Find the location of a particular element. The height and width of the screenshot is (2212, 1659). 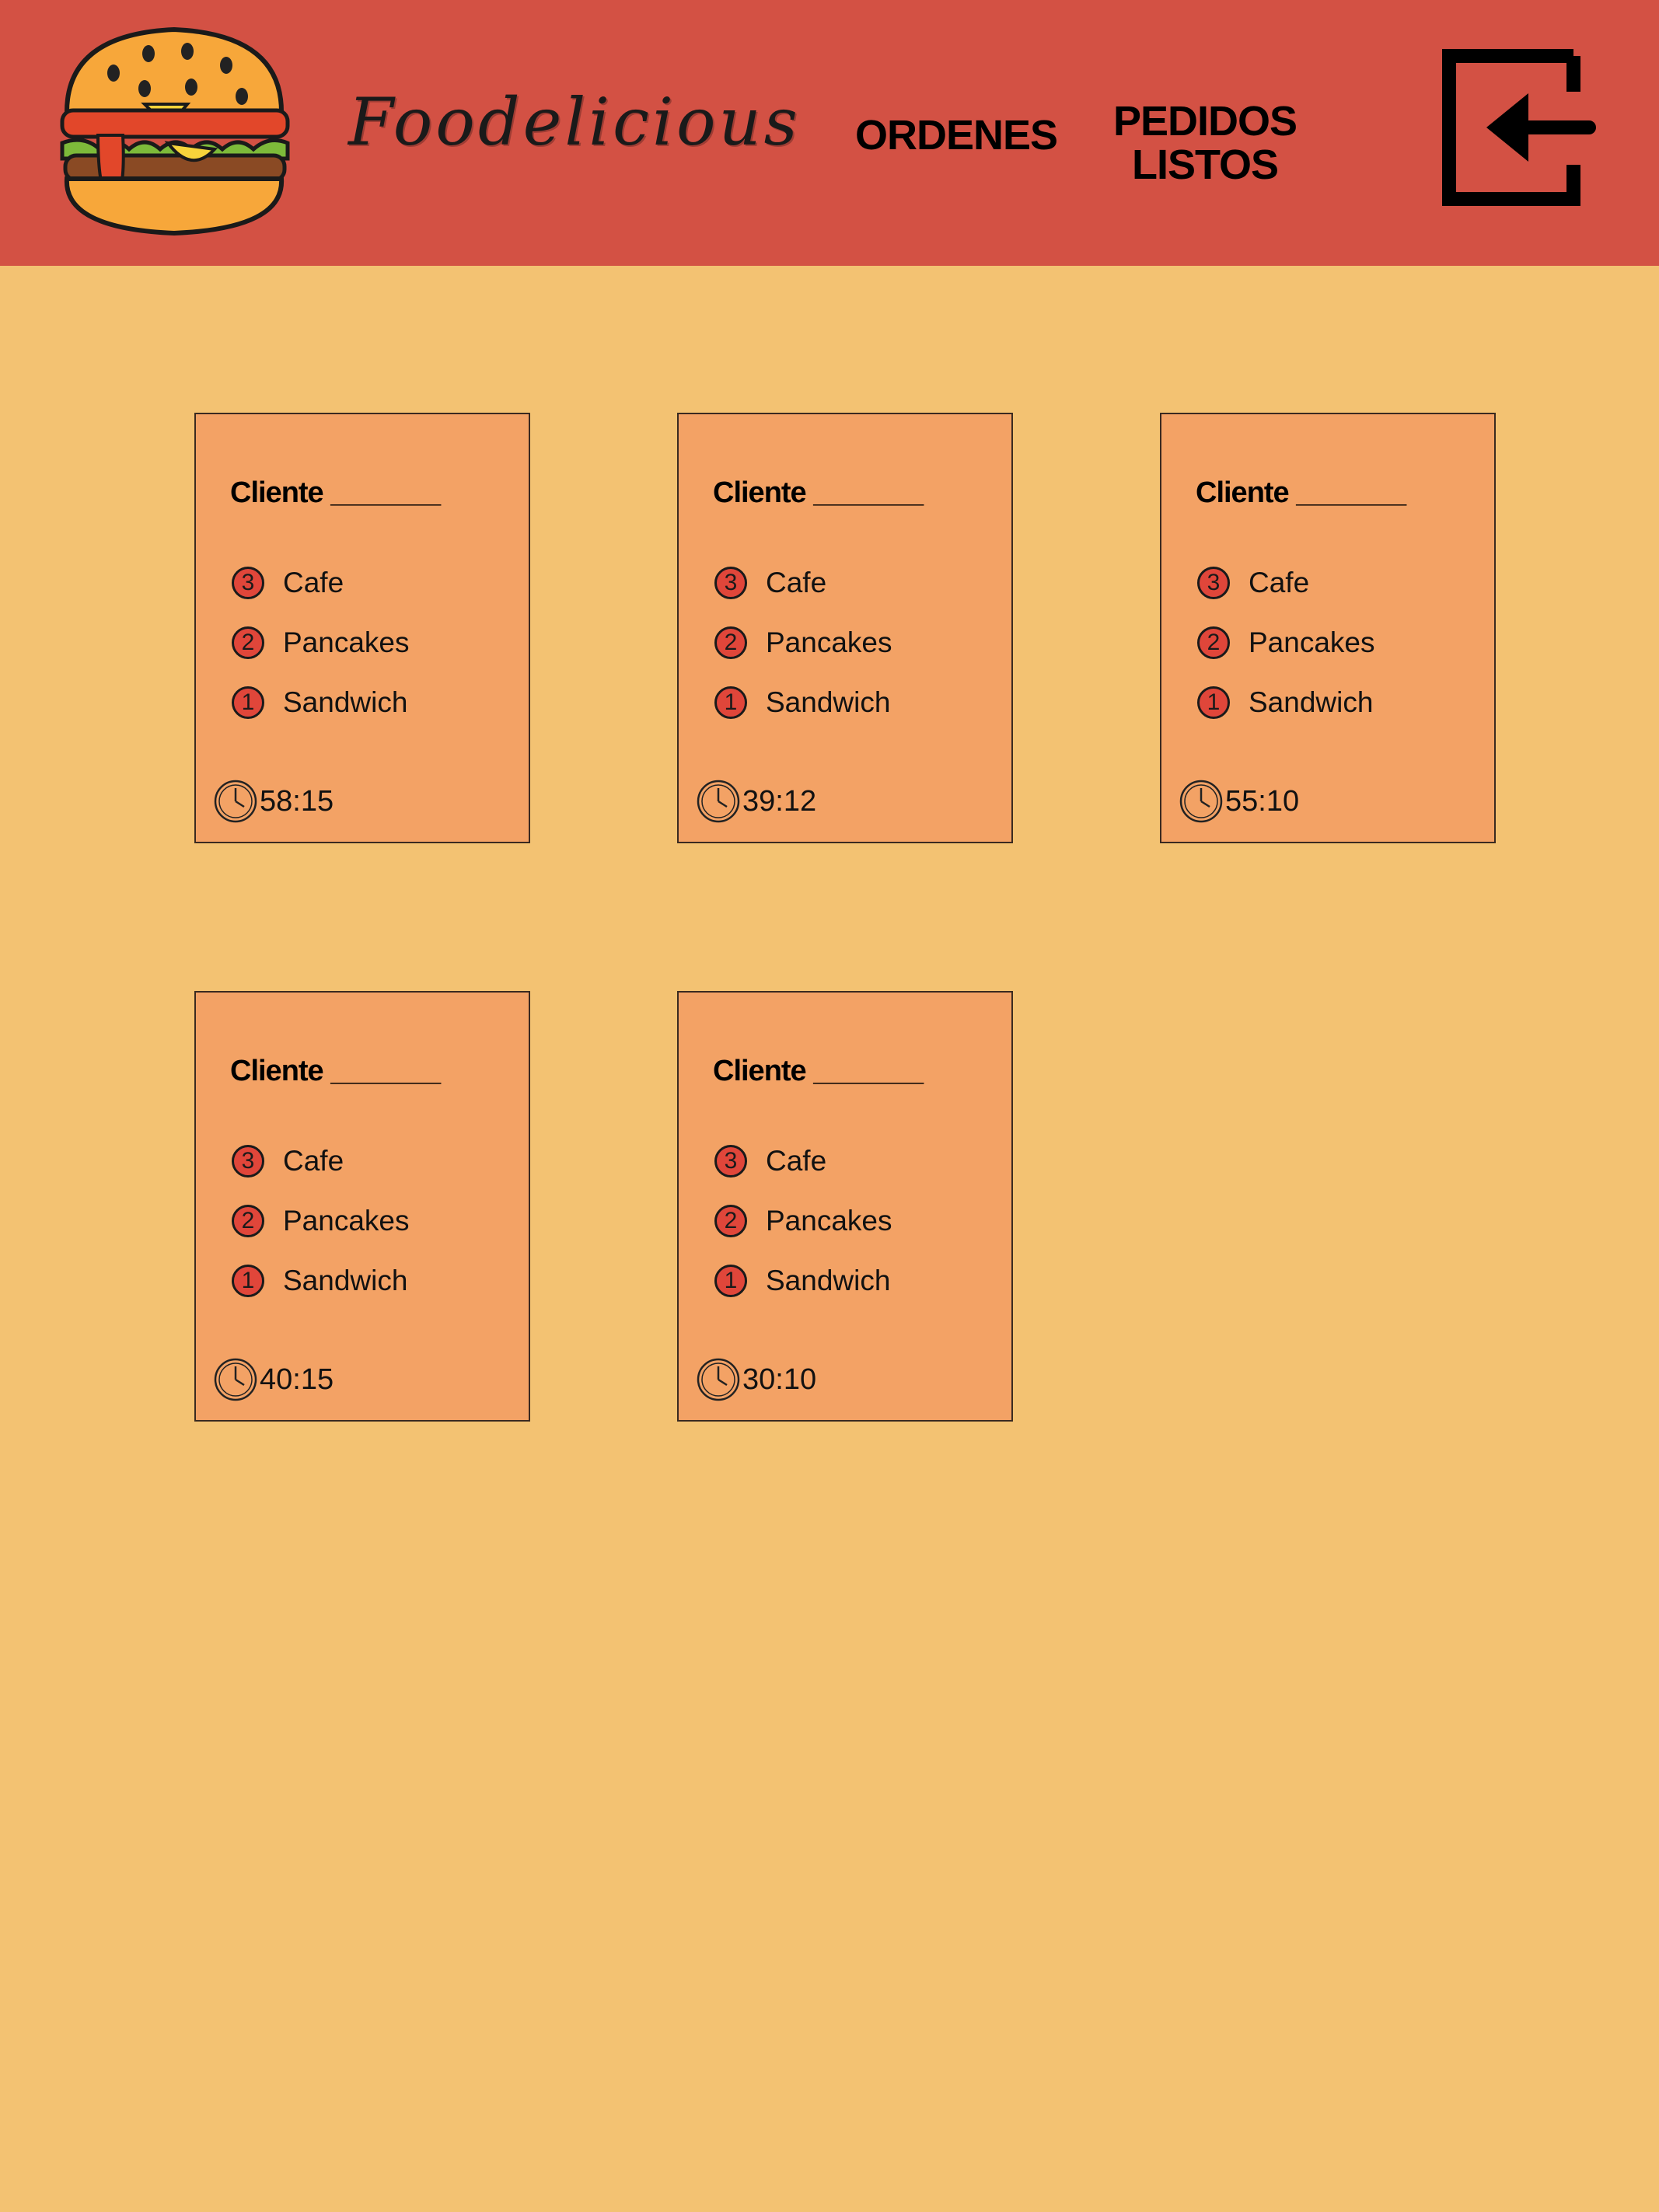

app-header: Foodelicious ORDENES PEDIDOS LISTOS is located at coordinates (829, 133).